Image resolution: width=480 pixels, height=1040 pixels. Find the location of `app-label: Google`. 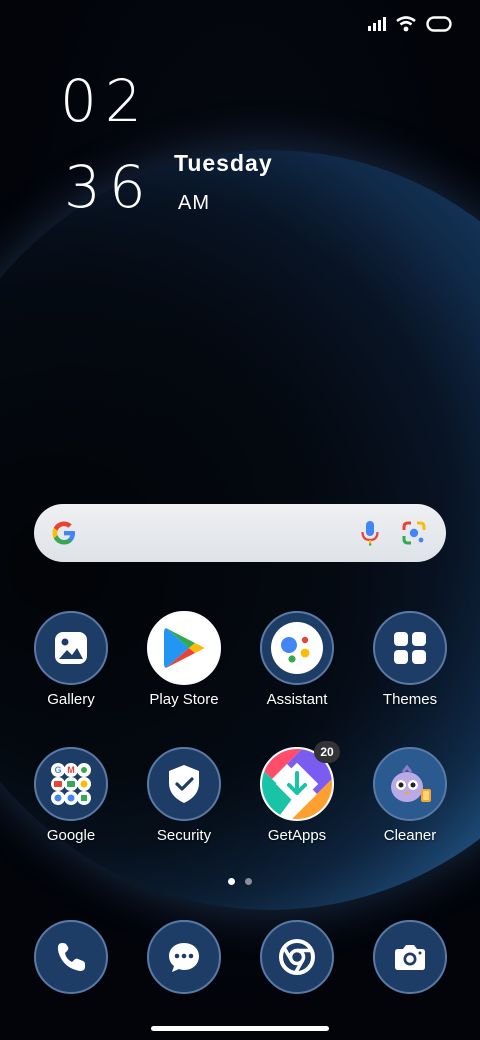

app-label: Google is located at coordinates (71, 835).